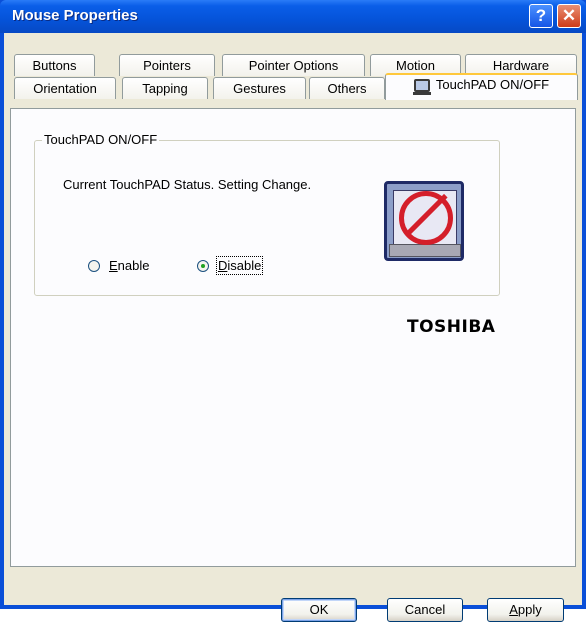  Describe the element at coordinates (167, 65) in the screenshot. I see `tab-pointers: Pointers` at that location.